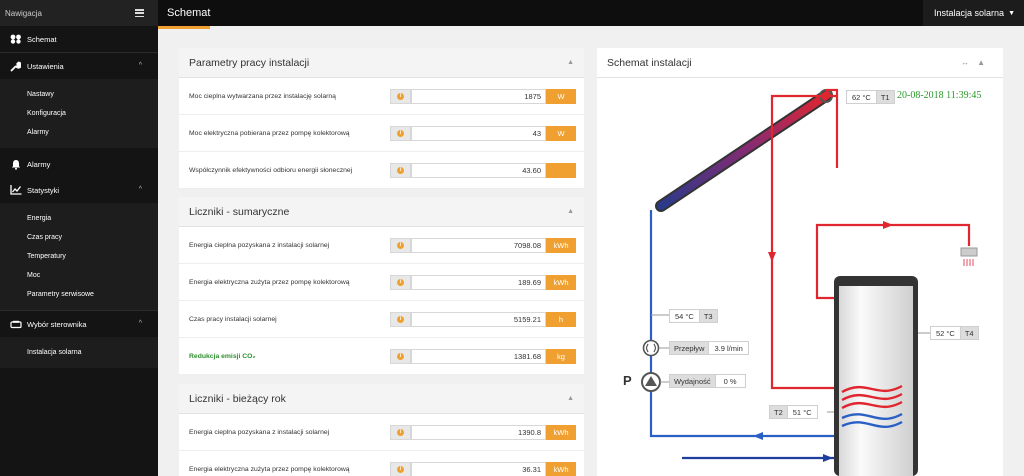 The width and height of the screenshot is (1024, 476). What do you see at coordinates (591, 13) in the screenshot?
I see `top-bar: Schemat Instalacja solarna ▼` at bounding box center [591, 13].